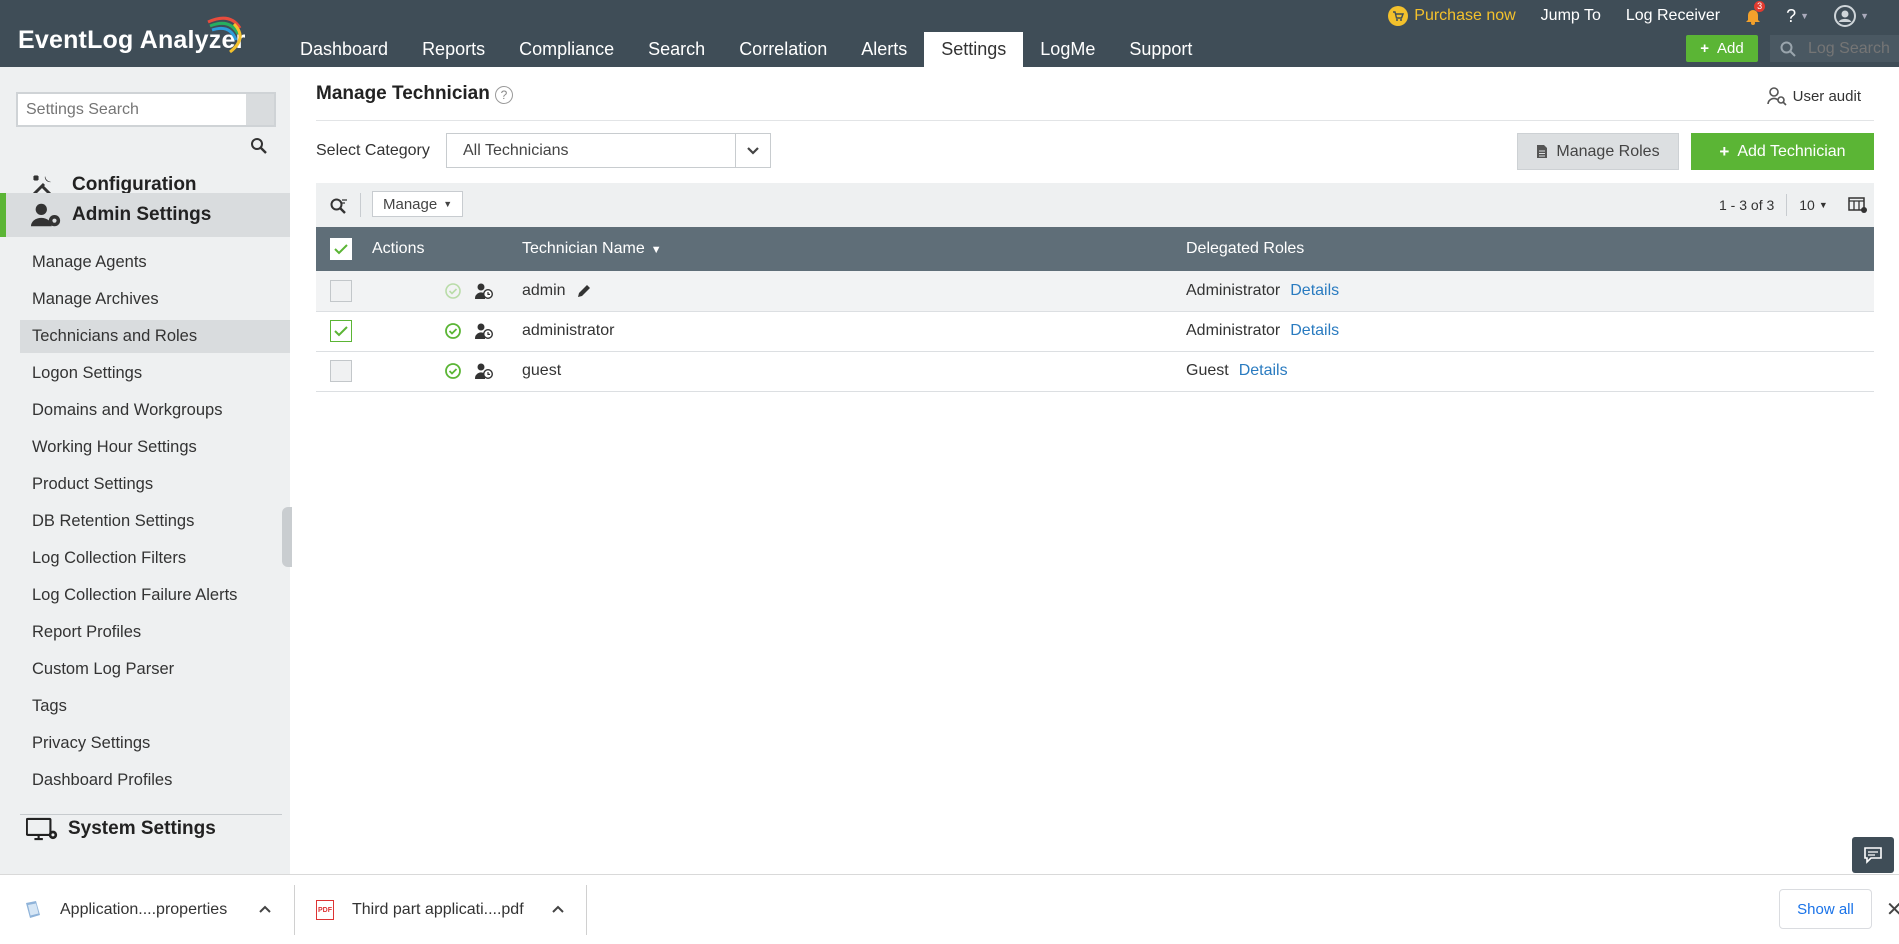  What do you see at coordinates (224, 35) in the screenshot?
I see `logo-swoosh-icon` at bounding box center [224, 35].